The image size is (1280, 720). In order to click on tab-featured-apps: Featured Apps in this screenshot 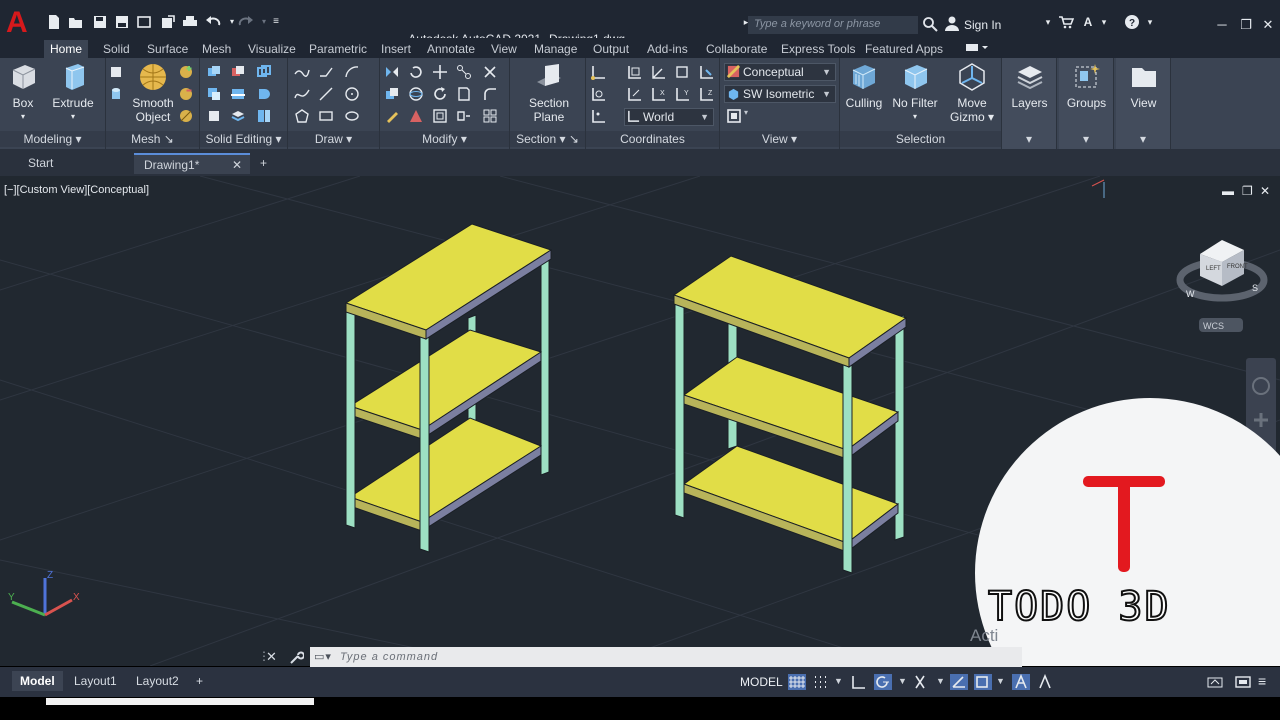, I will do `click(904, 49)`.